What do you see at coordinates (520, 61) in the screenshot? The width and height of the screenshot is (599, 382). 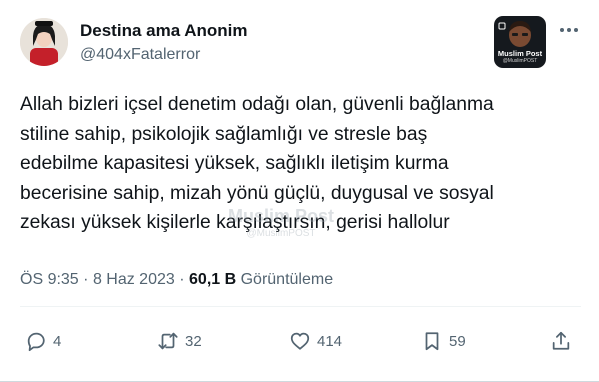 I see `watermark-handle: @MuslimPOST` at bounding box center [520, 61].